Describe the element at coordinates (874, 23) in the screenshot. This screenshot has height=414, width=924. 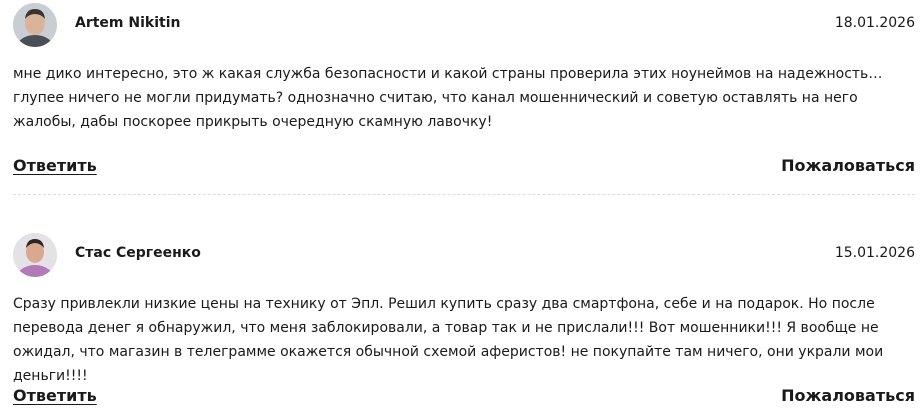
I see `comment-date: 18.01.2026` at that location.